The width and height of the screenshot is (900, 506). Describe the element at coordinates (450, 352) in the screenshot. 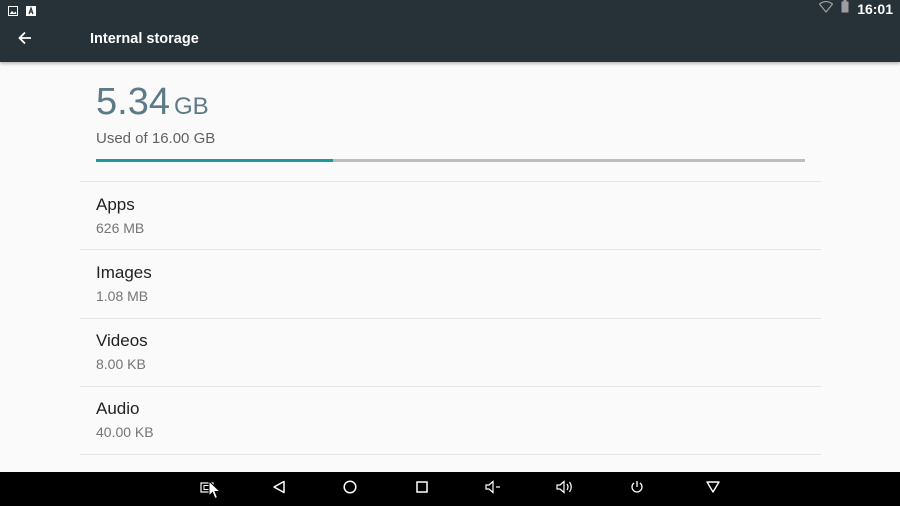

I see `category-row-videos: Videos 8.00 KB` at that location.